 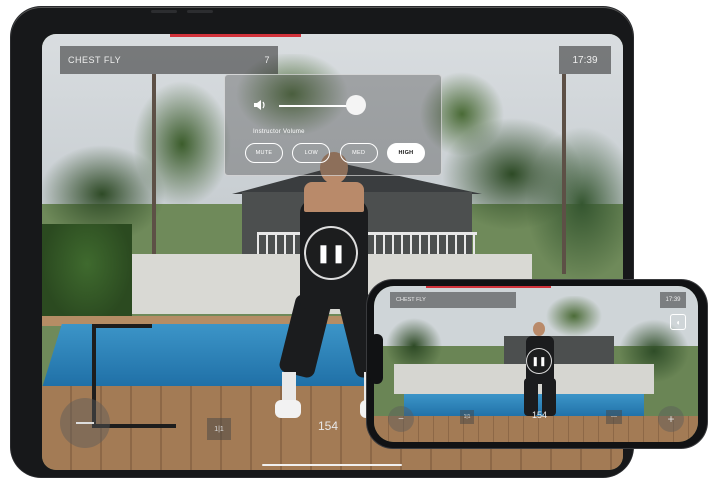 I want to click on increase-weight-button: +, so click(x=671, y=419).